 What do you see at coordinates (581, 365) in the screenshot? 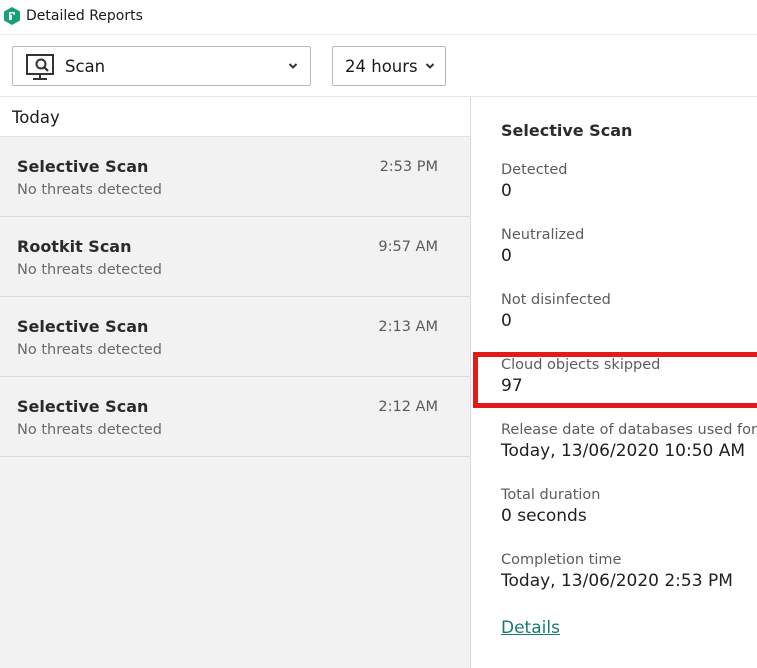
I see `field-label: Cloud objects skipped` at bounding box center [581, 365].